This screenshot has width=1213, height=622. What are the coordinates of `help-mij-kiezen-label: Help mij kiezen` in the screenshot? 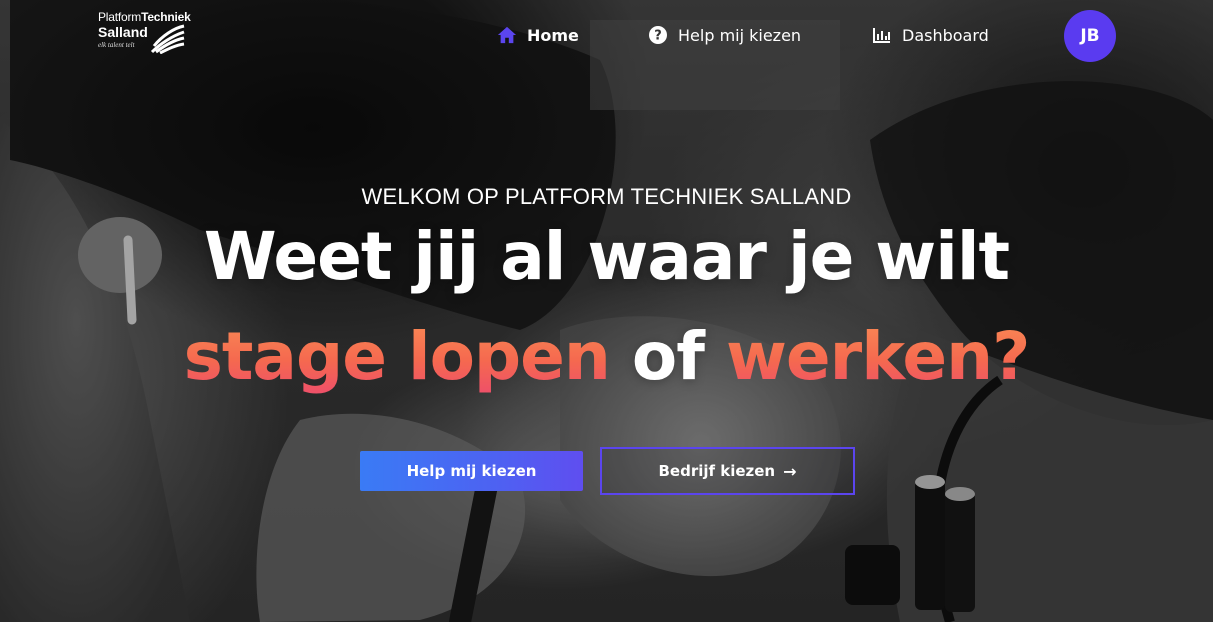 It's located at (471, 471).